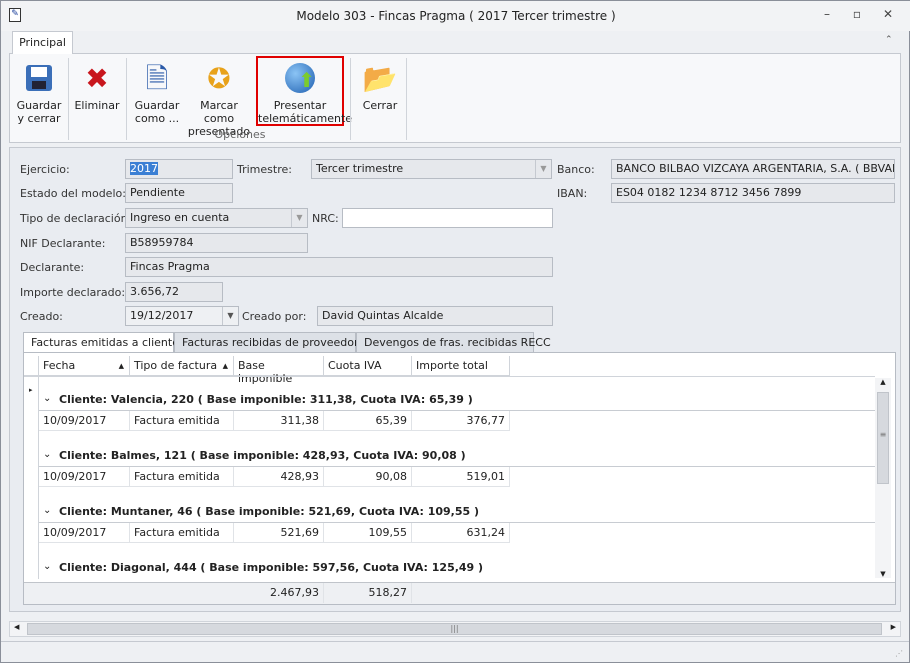 Image resolution: width=910 pixels, height=663 pixels. What do you see at coordinates (31, 390) in the screenshot?
I see `current-row-icon: ▸` at bounding box center [31, 390].